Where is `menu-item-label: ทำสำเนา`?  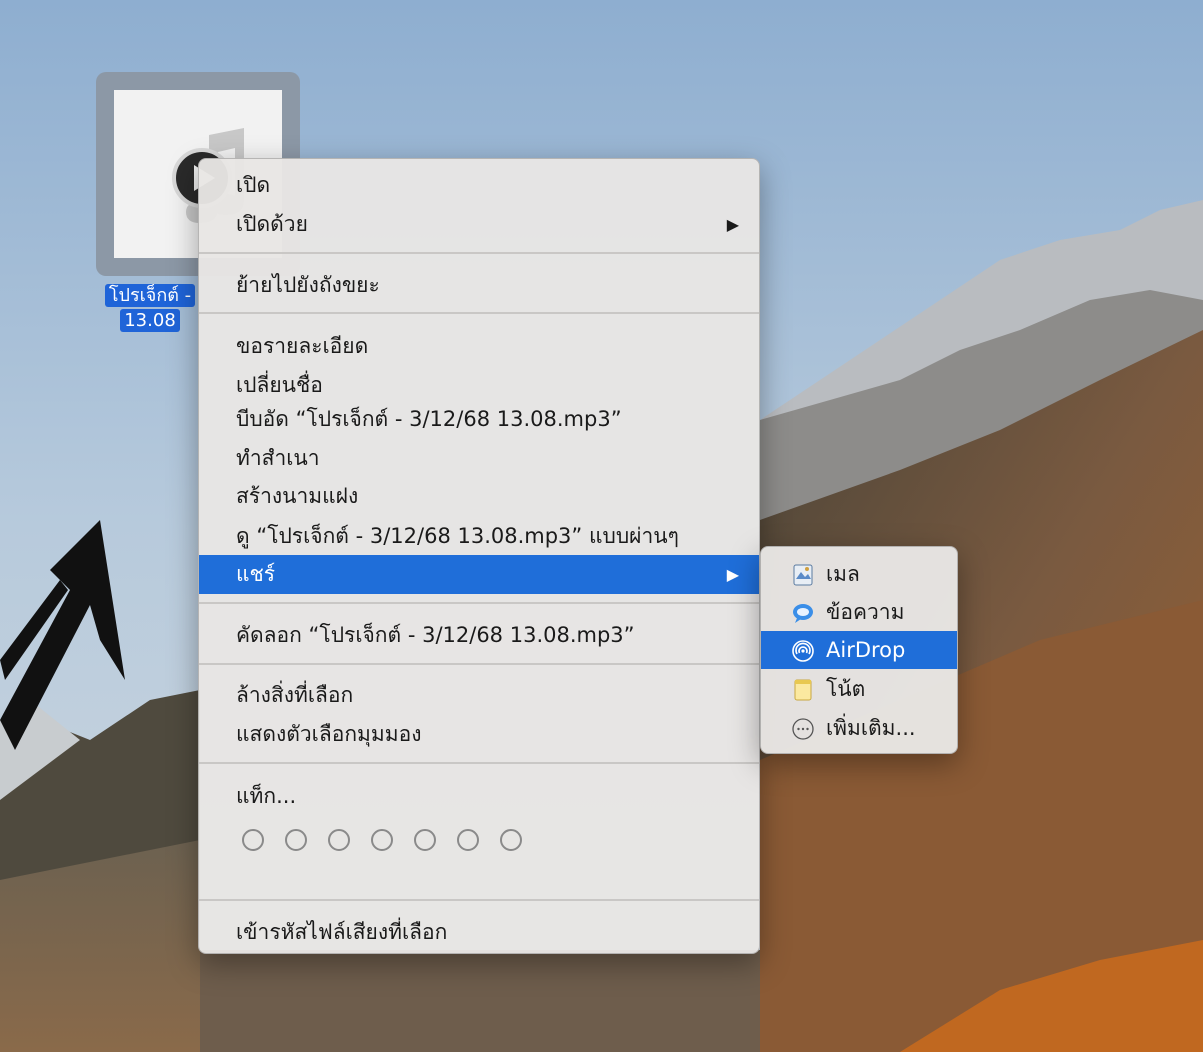
menu-item-label: ทำสำเนา is located at coordinates (278, 458).